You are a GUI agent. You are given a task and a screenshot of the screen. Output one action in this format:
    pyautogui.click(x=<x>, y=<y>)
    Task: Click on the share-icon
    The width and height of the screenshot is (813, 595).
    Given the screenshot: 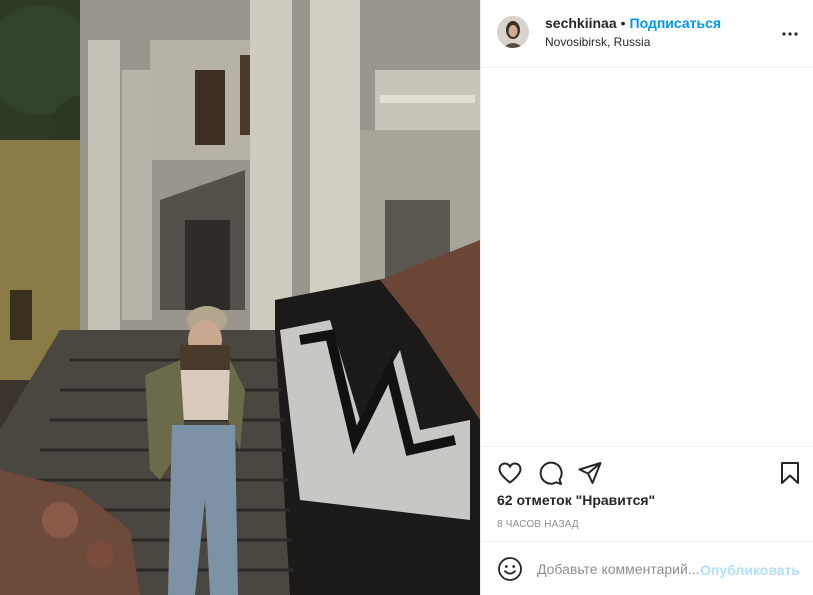 What is the action you would take?
    pyautogui.click(x=590, y=473)
    